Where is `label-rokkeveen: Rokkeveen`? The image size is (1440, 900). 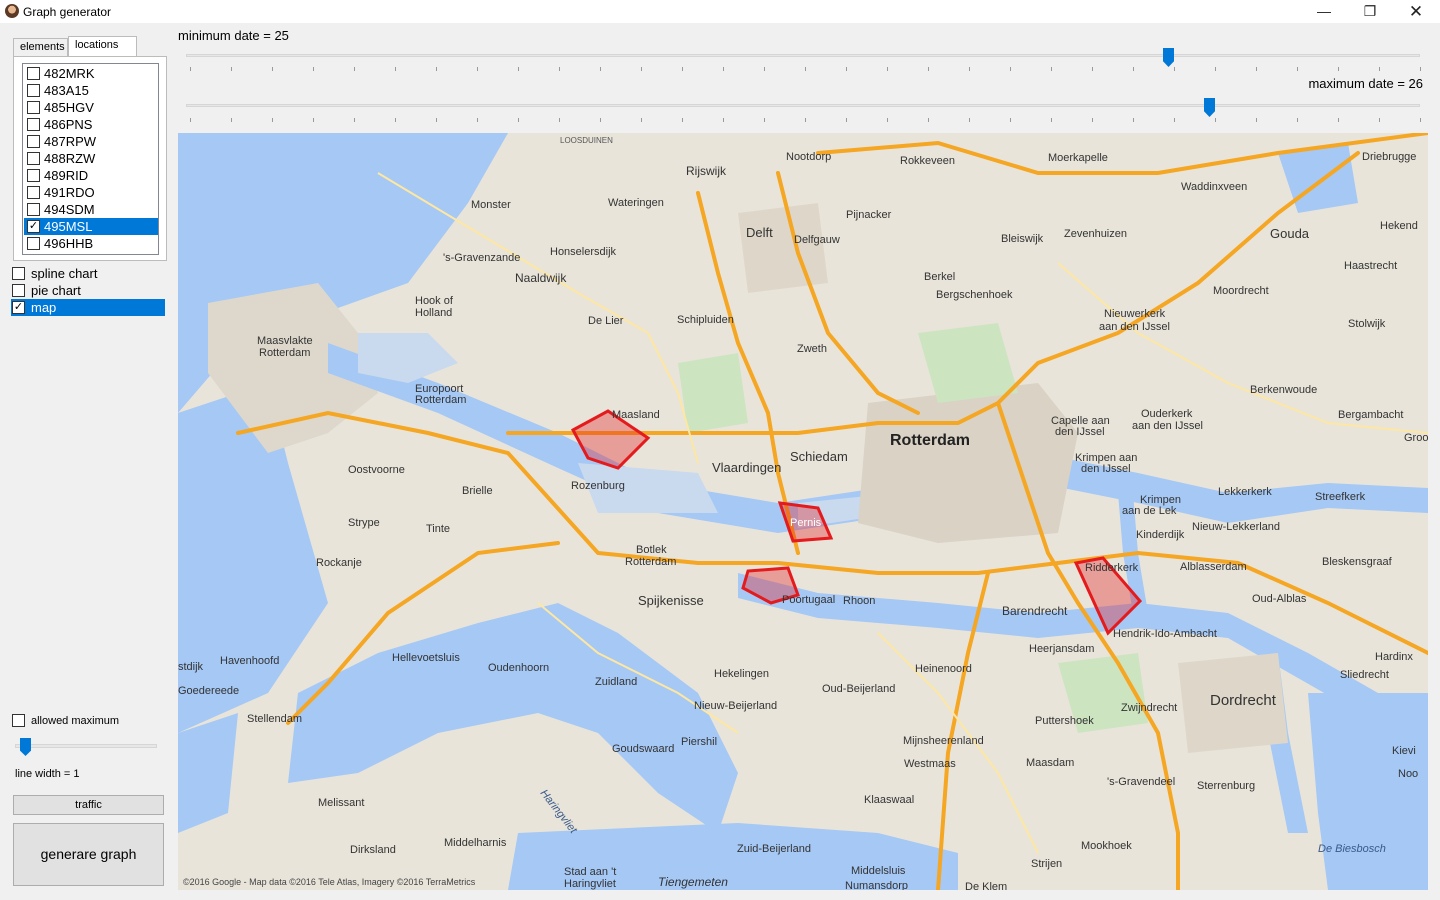
label-rokkeveen: Rokkeveen is located at coordinates (927, 161).